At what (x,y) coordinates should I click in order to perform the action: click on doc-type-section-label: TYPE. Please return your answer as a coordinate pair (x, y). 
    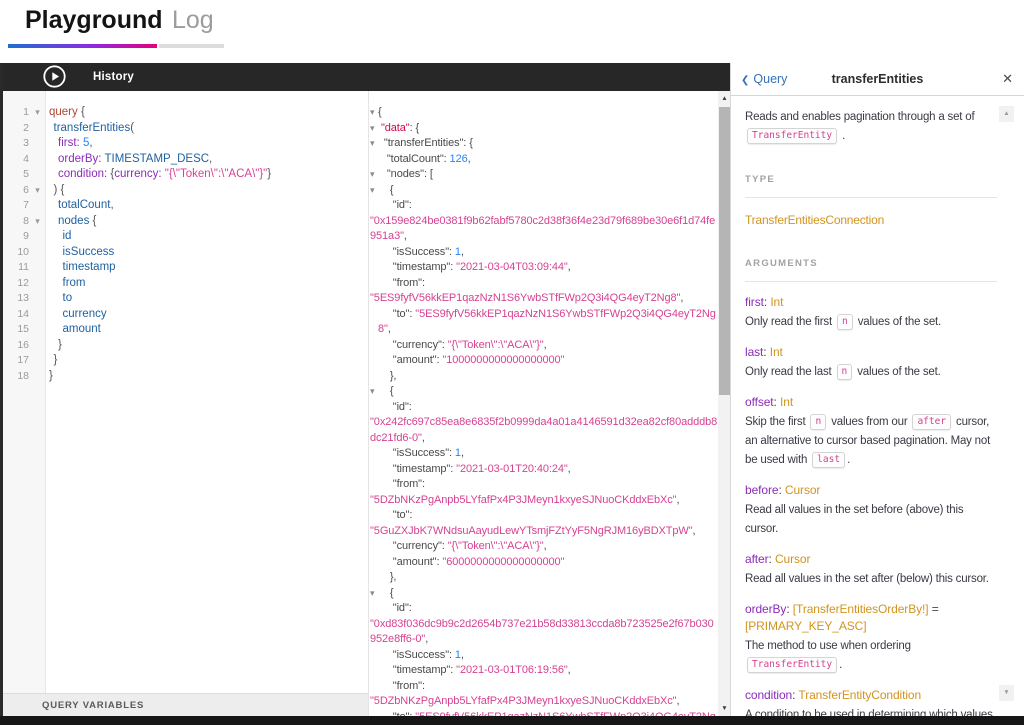
    Looking at the image, I should click on (760, 179).